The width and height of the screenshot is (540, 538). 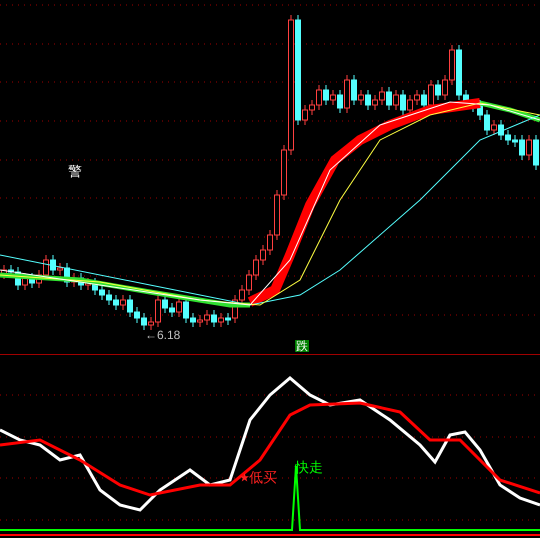 I want to click on star-icon, so click(x=244, y=477).